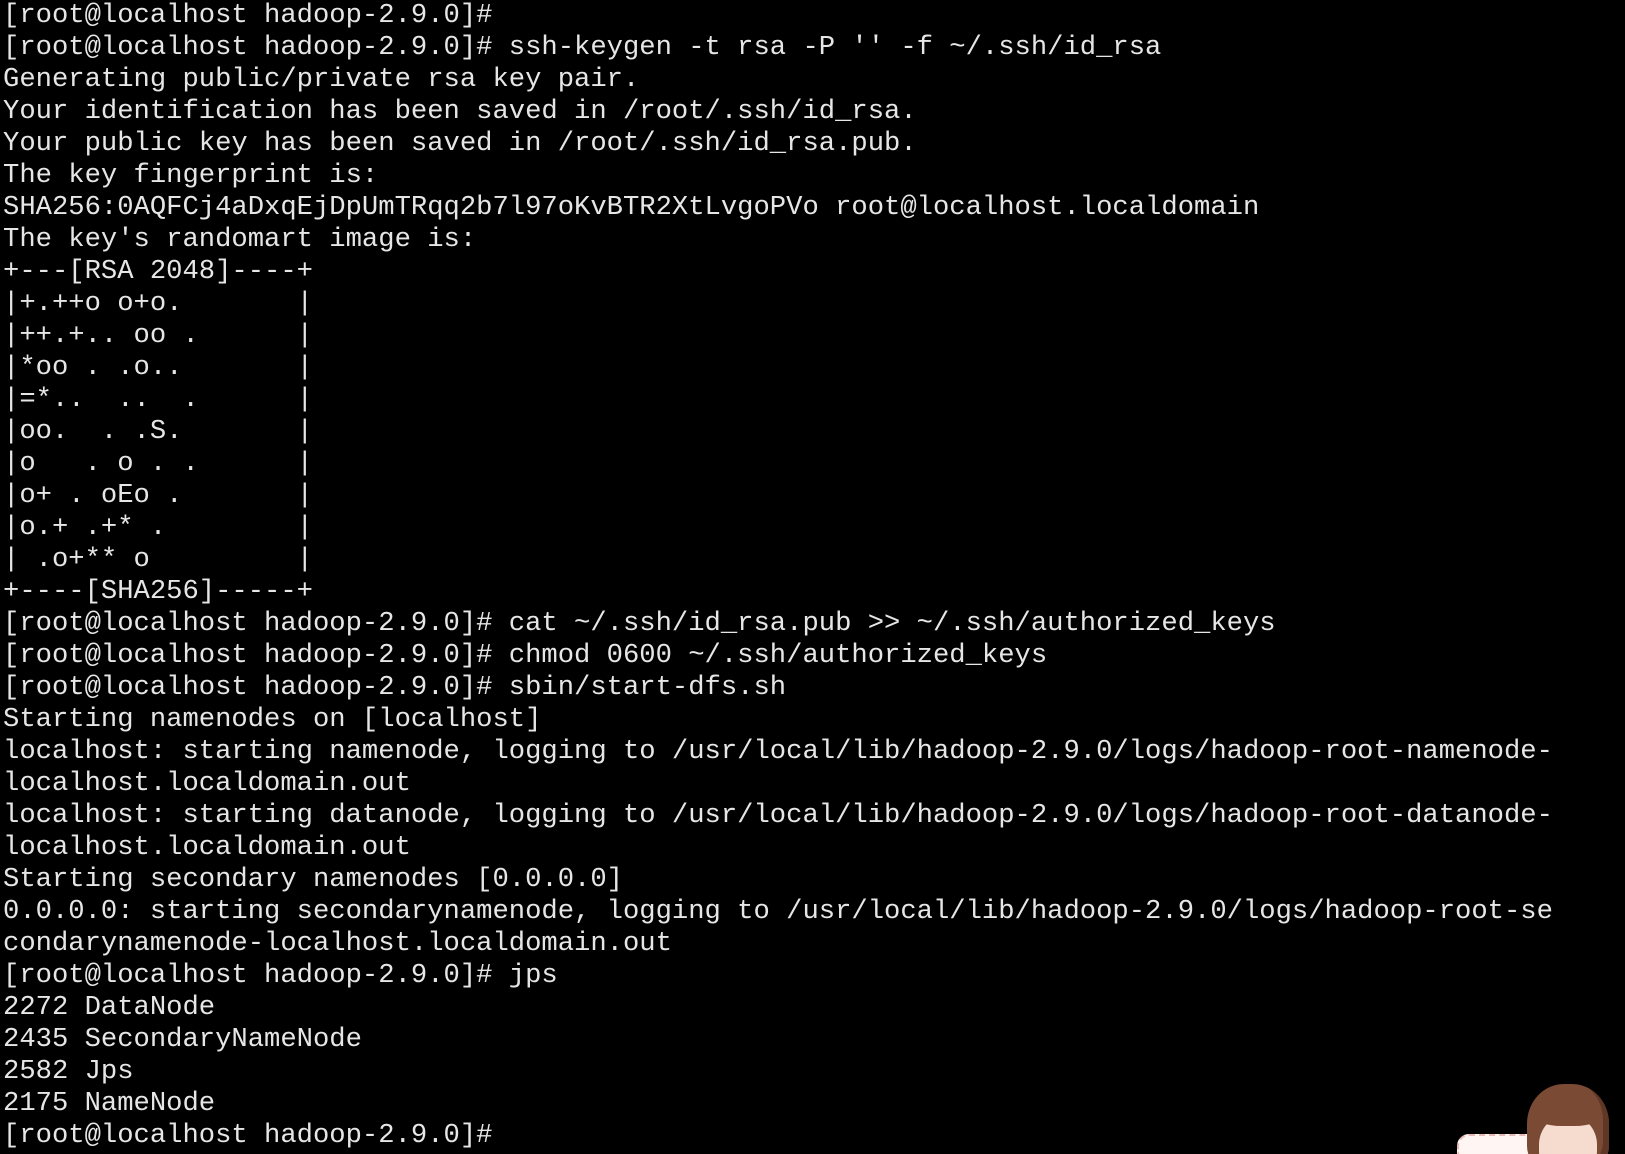 The image size is (1625, 1154). What do you see at coordinates (158, 495) in the screenshot?
I see `randomart-line: |o+ . oEo . |` at bounding box center [158, 495].